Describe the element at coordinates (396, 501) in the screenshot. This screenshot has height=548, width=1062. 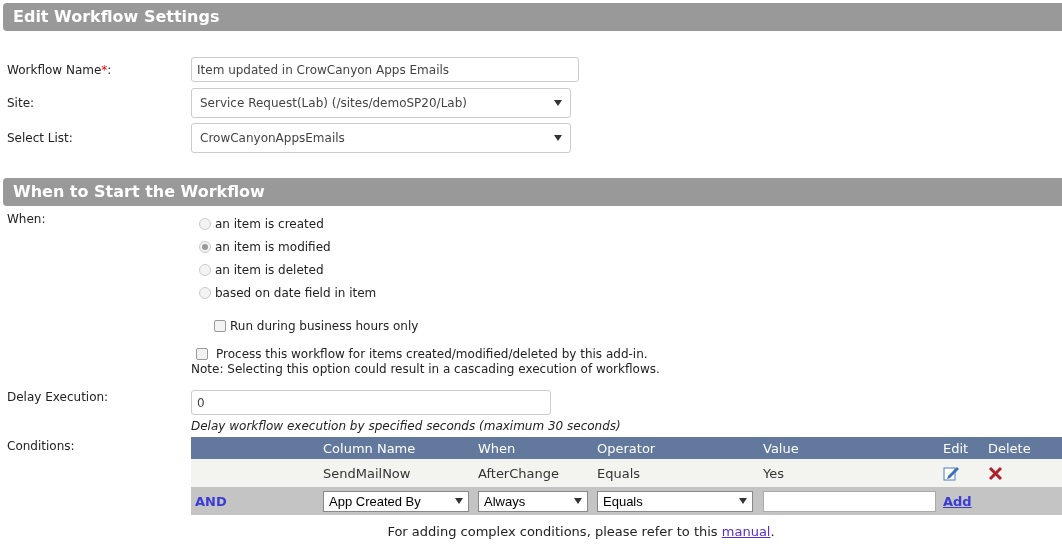
I see `column-dropdown: App Created By` at that location.